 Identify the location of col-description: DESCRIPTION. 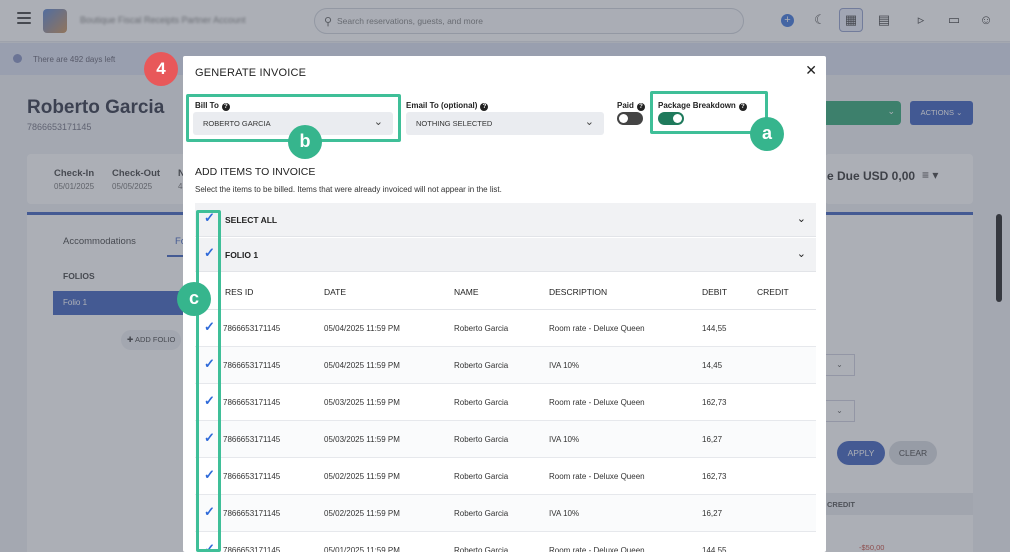
(578, 292).